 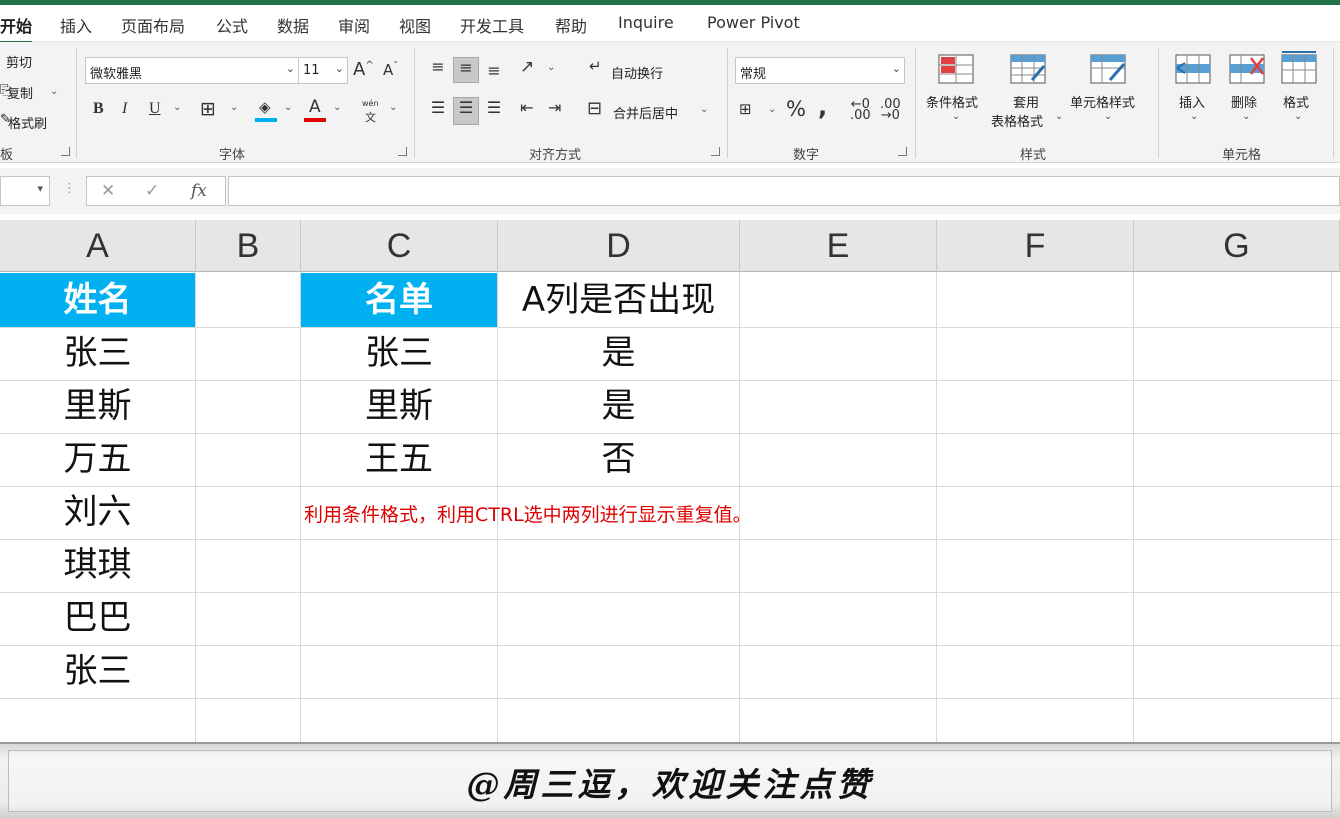 I want to click on cell-styles-icon, so click(x=1108, y=69).